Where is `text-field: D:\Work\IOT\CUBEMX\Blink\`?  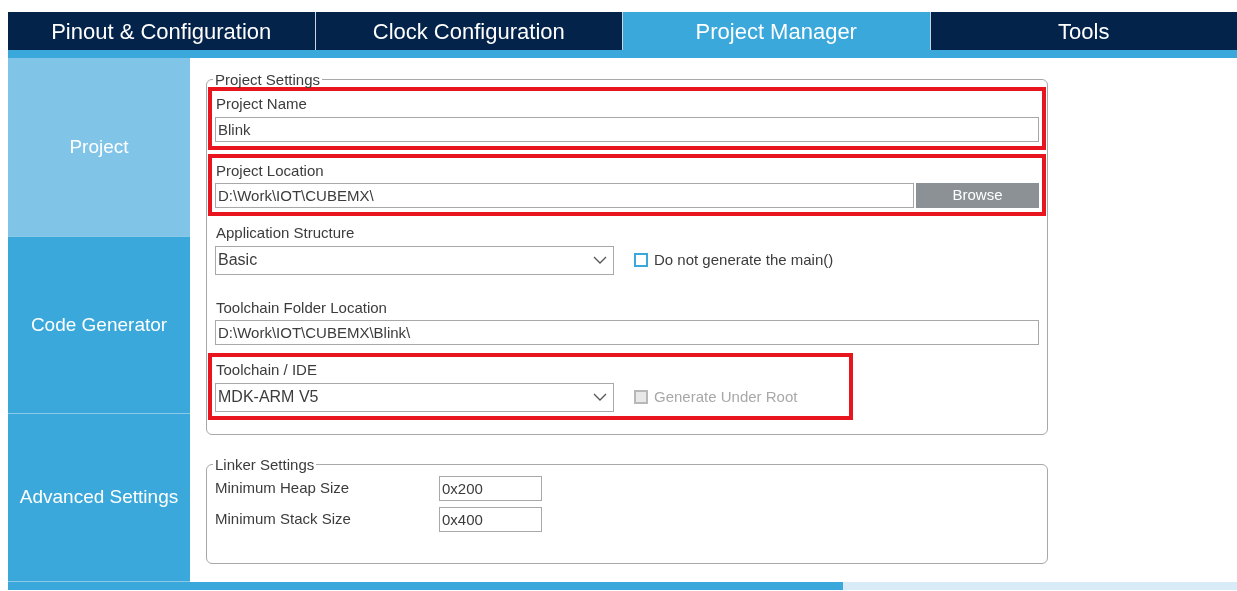
text-field: D:\Work\IOT\CUBEMX\Blink\ is located at coordinates (627, 332).